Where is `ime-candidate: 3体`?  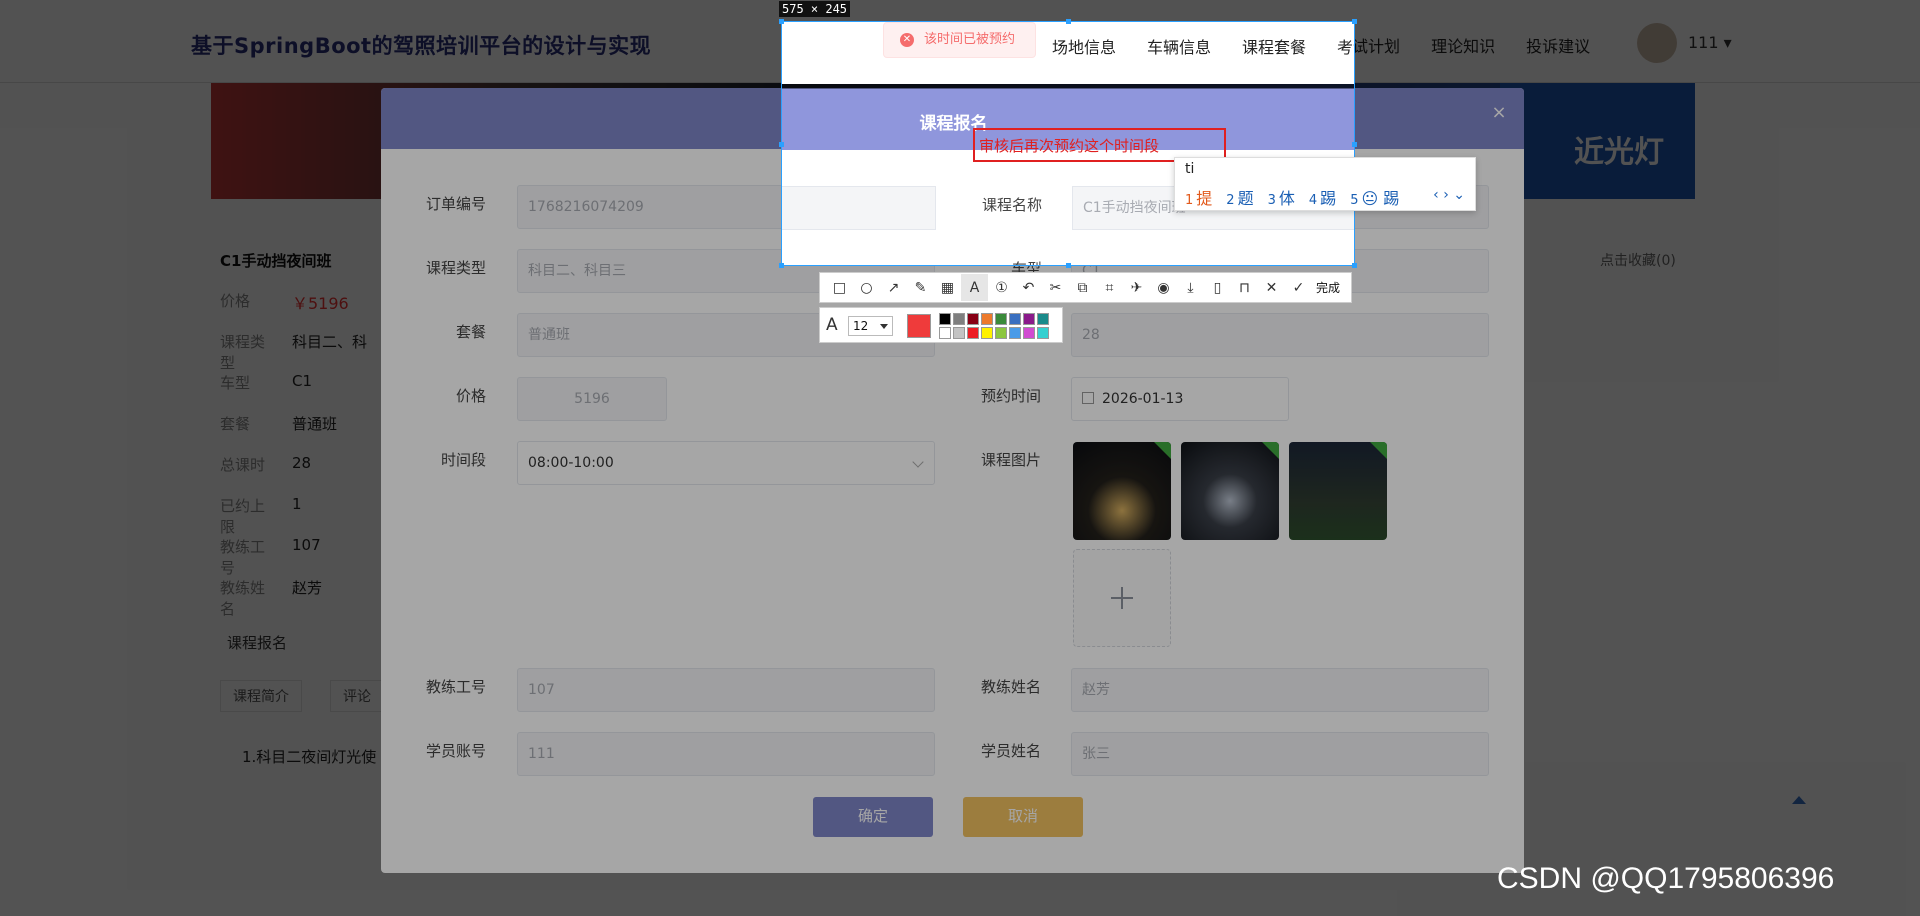
ime-candidate: 3体 is located at coordinates (1281, 197).